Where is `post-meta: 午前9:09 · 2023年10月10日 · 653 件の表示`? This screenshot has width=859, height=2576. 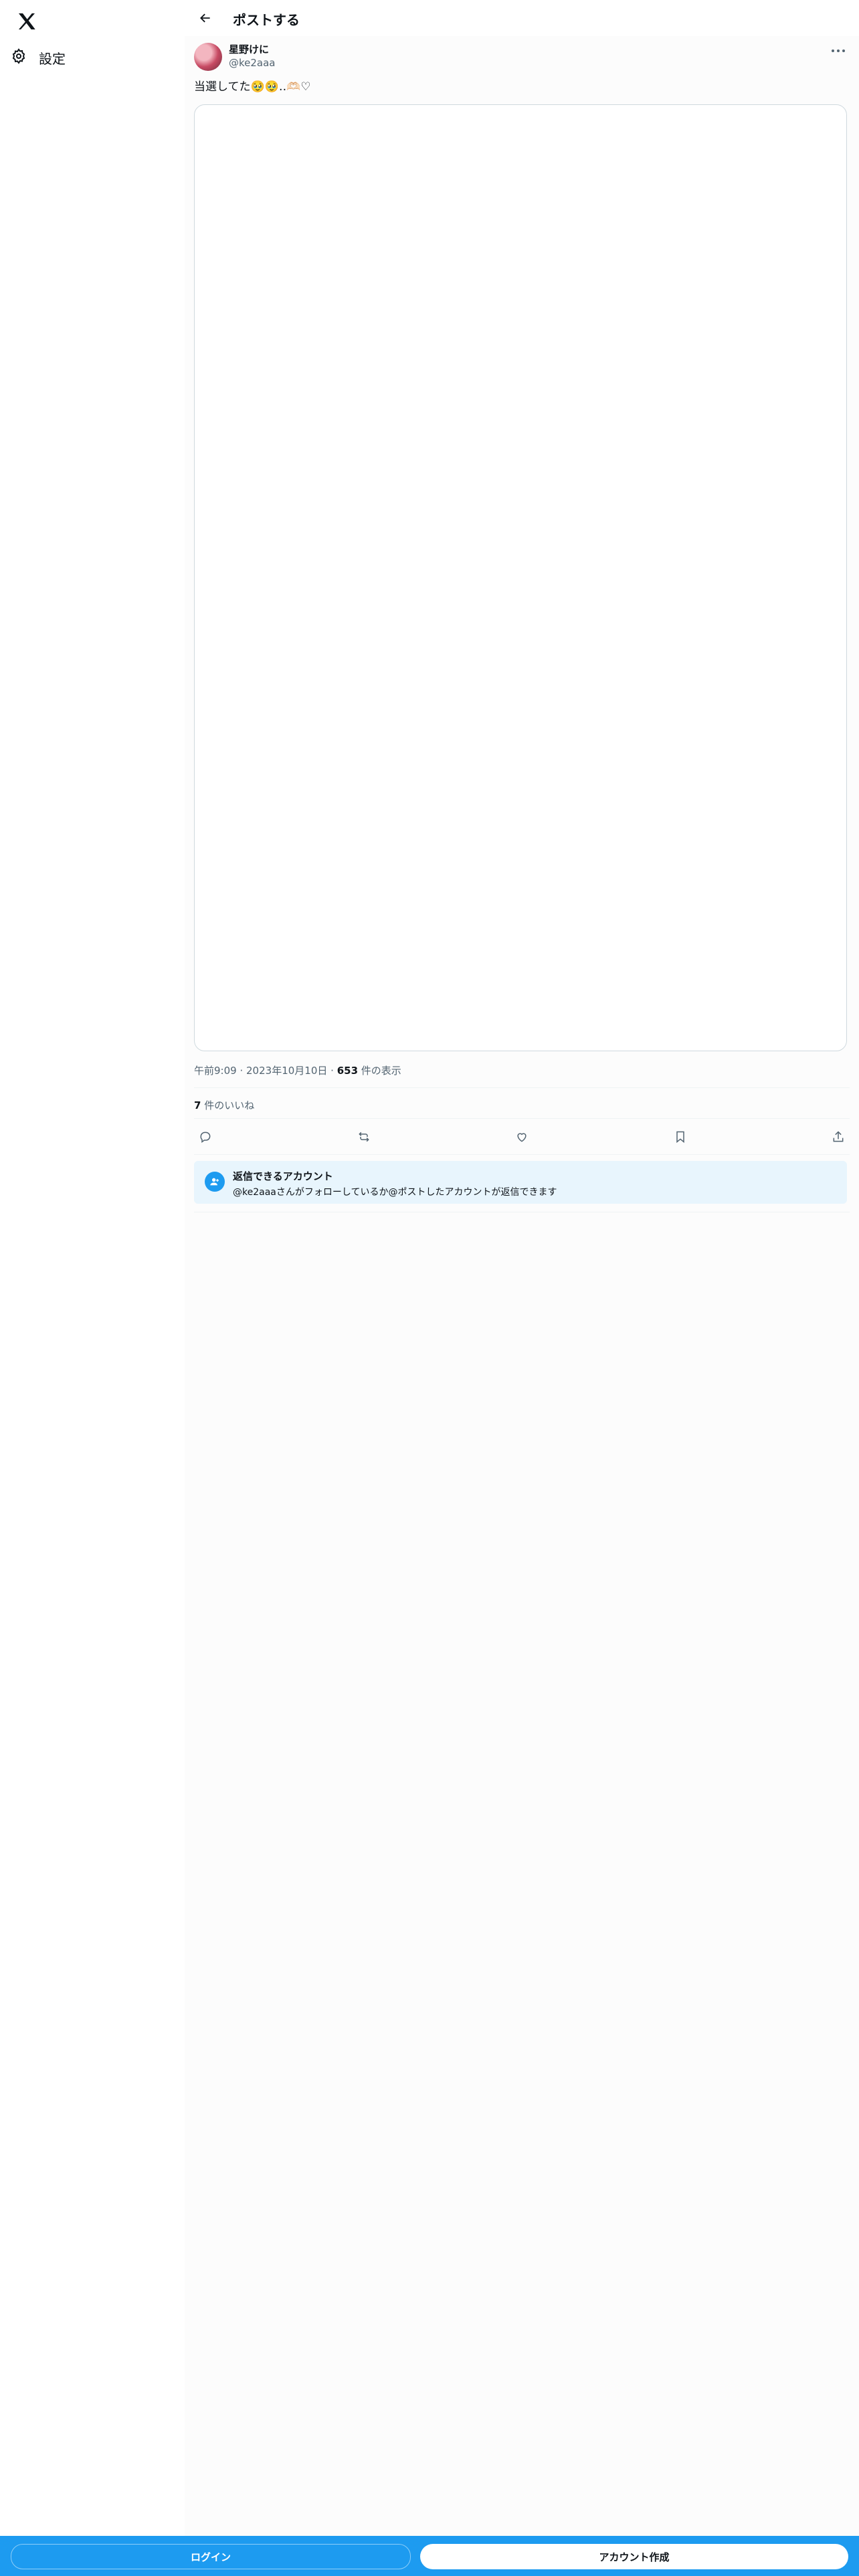 post-meta: 午前9:09 · 2023年10月10日 · 653 件の表示 is located at coordinates (297, 1070).